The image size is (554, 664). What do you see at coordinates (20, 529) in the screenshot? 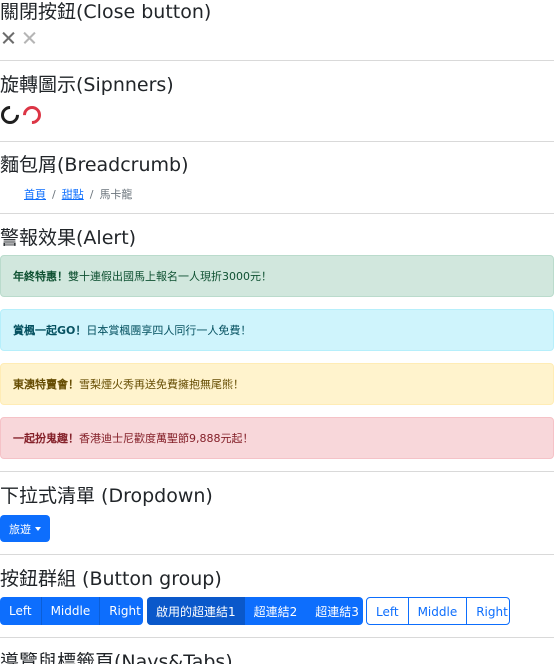
I see `dropdown-label: 旅遊` at bounding box center [20, 529].